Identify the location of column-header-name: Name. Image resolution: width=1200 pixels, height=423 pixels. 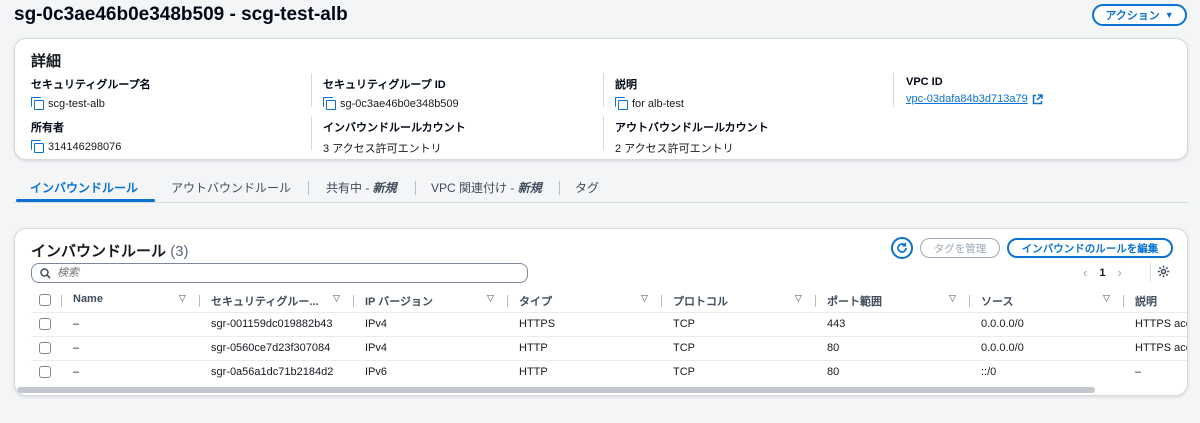
(88, 299).